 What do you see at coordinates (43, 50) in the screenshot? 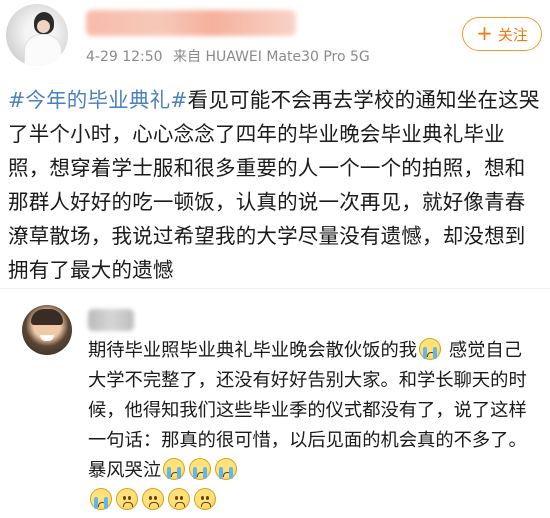
I see `avatar-figure-body` at bounding box center [43, 50].